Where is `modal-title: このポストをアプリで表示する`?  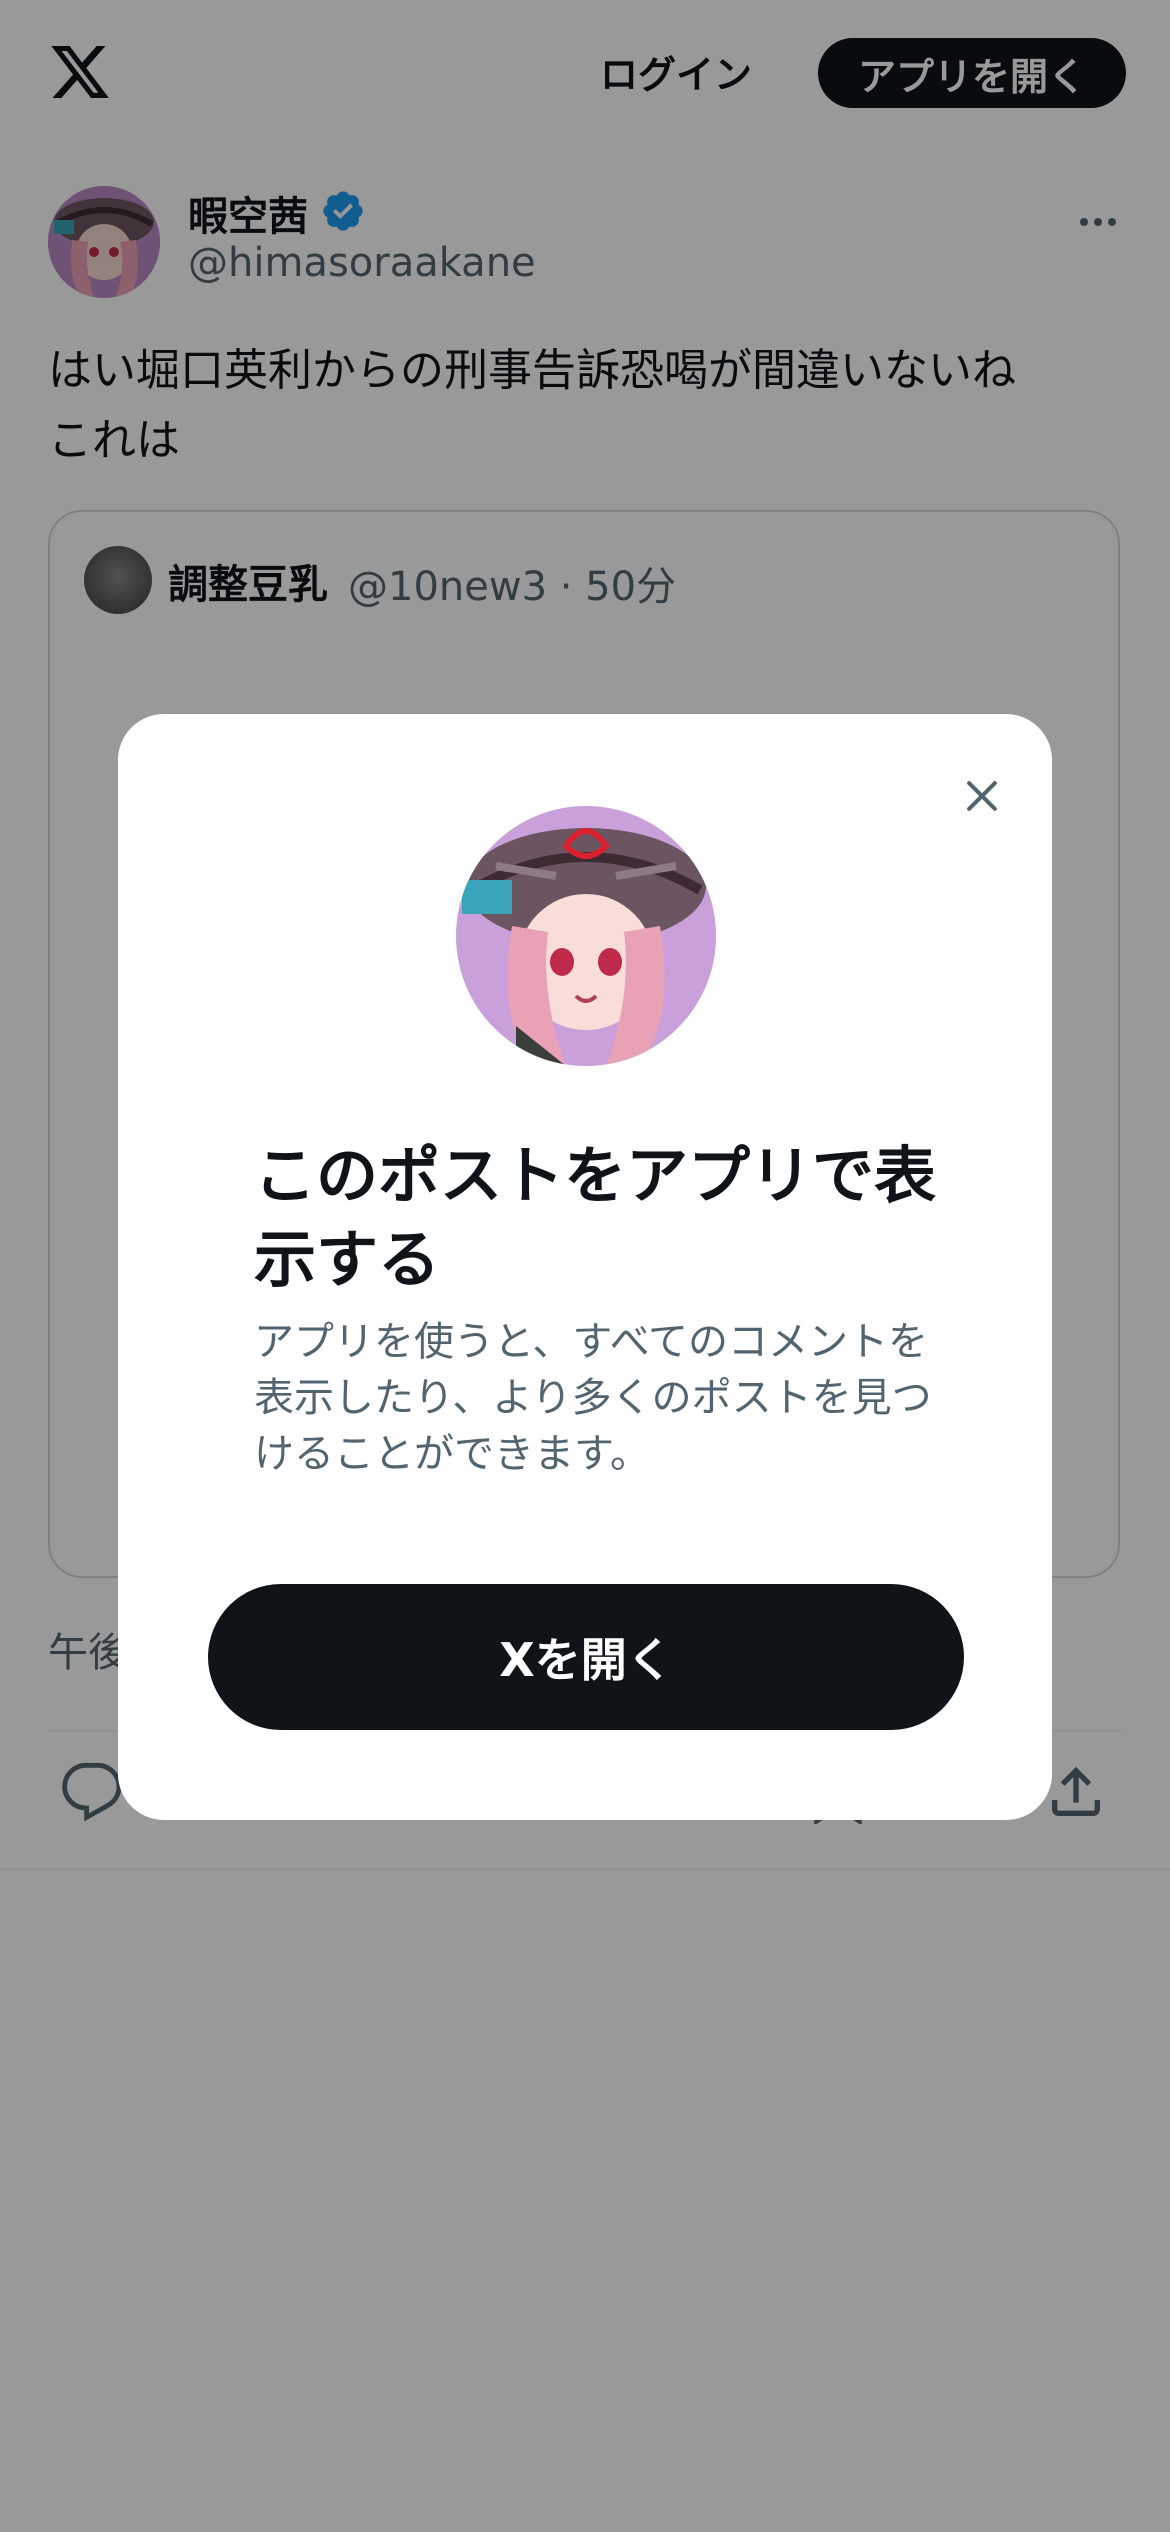 modal-title: このポストをアプリで表示する is located at coordinates (595, 1217).